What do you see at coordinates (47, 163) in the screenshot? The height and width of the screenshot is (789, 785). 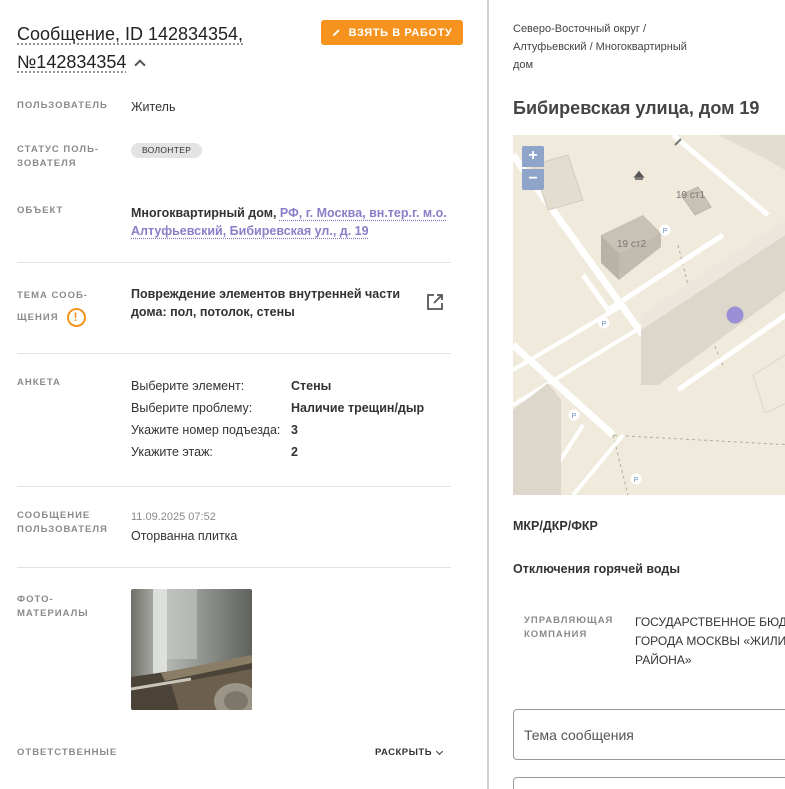 I see `user-status-label-line-2: ЗОВАТЕЛЯ` at bounding box center [47, 163].